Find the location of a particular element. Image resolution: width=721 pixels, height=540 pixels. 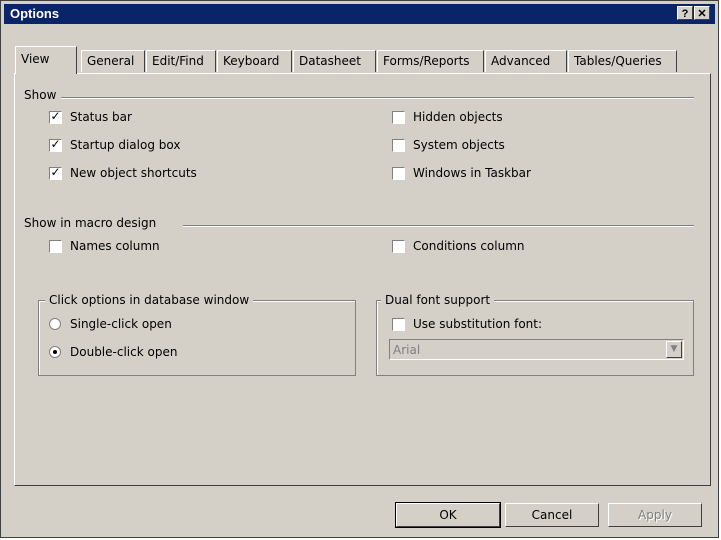

use-substitution-font-checkbox is located at coordinates (398, 324).